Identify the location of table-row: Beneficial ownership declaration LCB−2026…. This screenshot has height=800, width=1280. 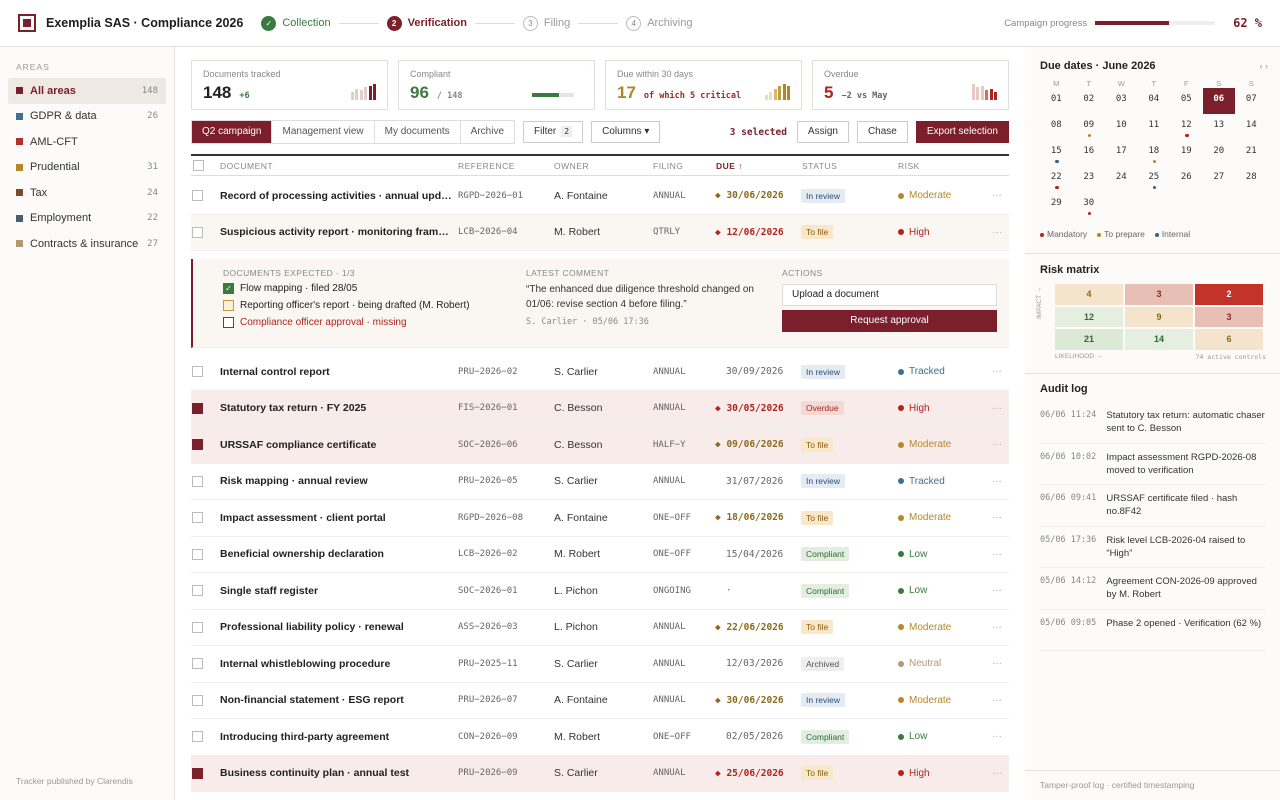
(600, 555).